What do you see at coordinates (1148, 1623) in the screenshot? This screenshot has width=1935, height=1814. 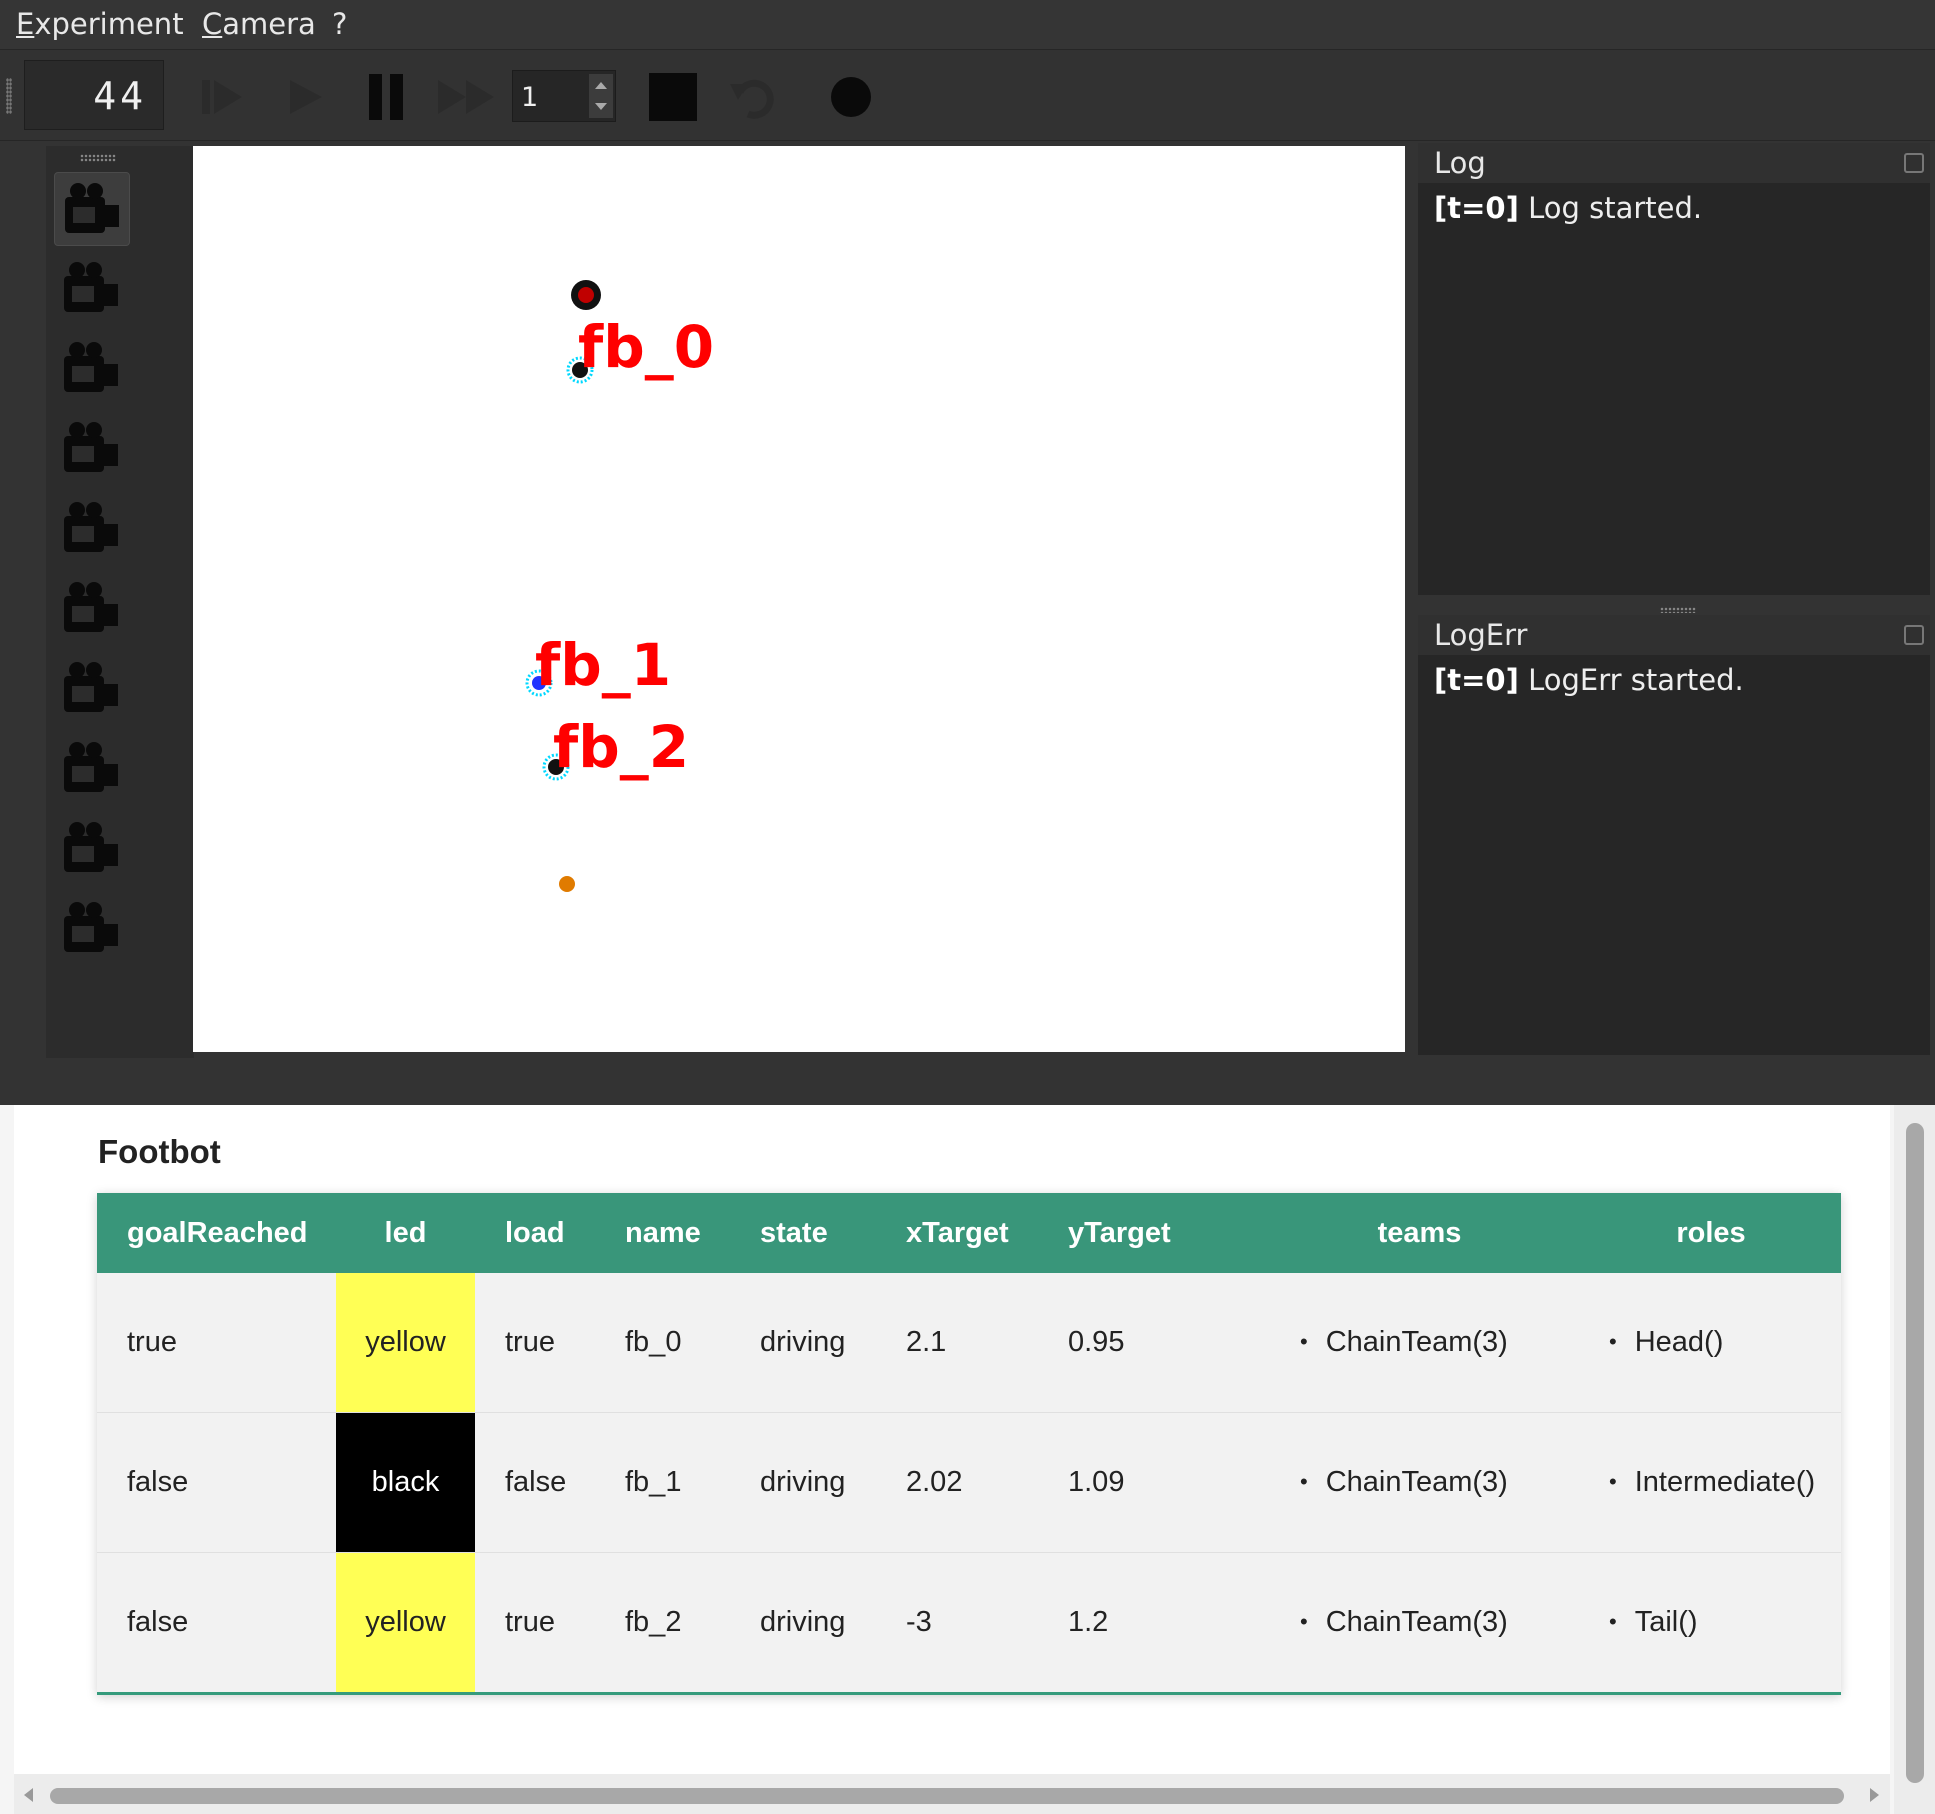 I see `cell-ytarget: 1.2` at bounding box center [1148, 1623].